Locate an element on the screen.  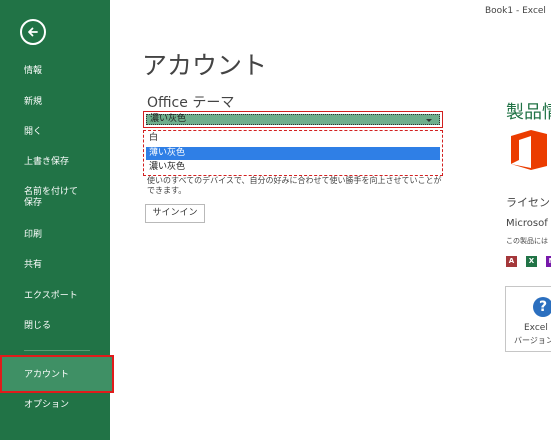
office-theme-select-value: 濃い灰色 is located at coordinates (293, 119).